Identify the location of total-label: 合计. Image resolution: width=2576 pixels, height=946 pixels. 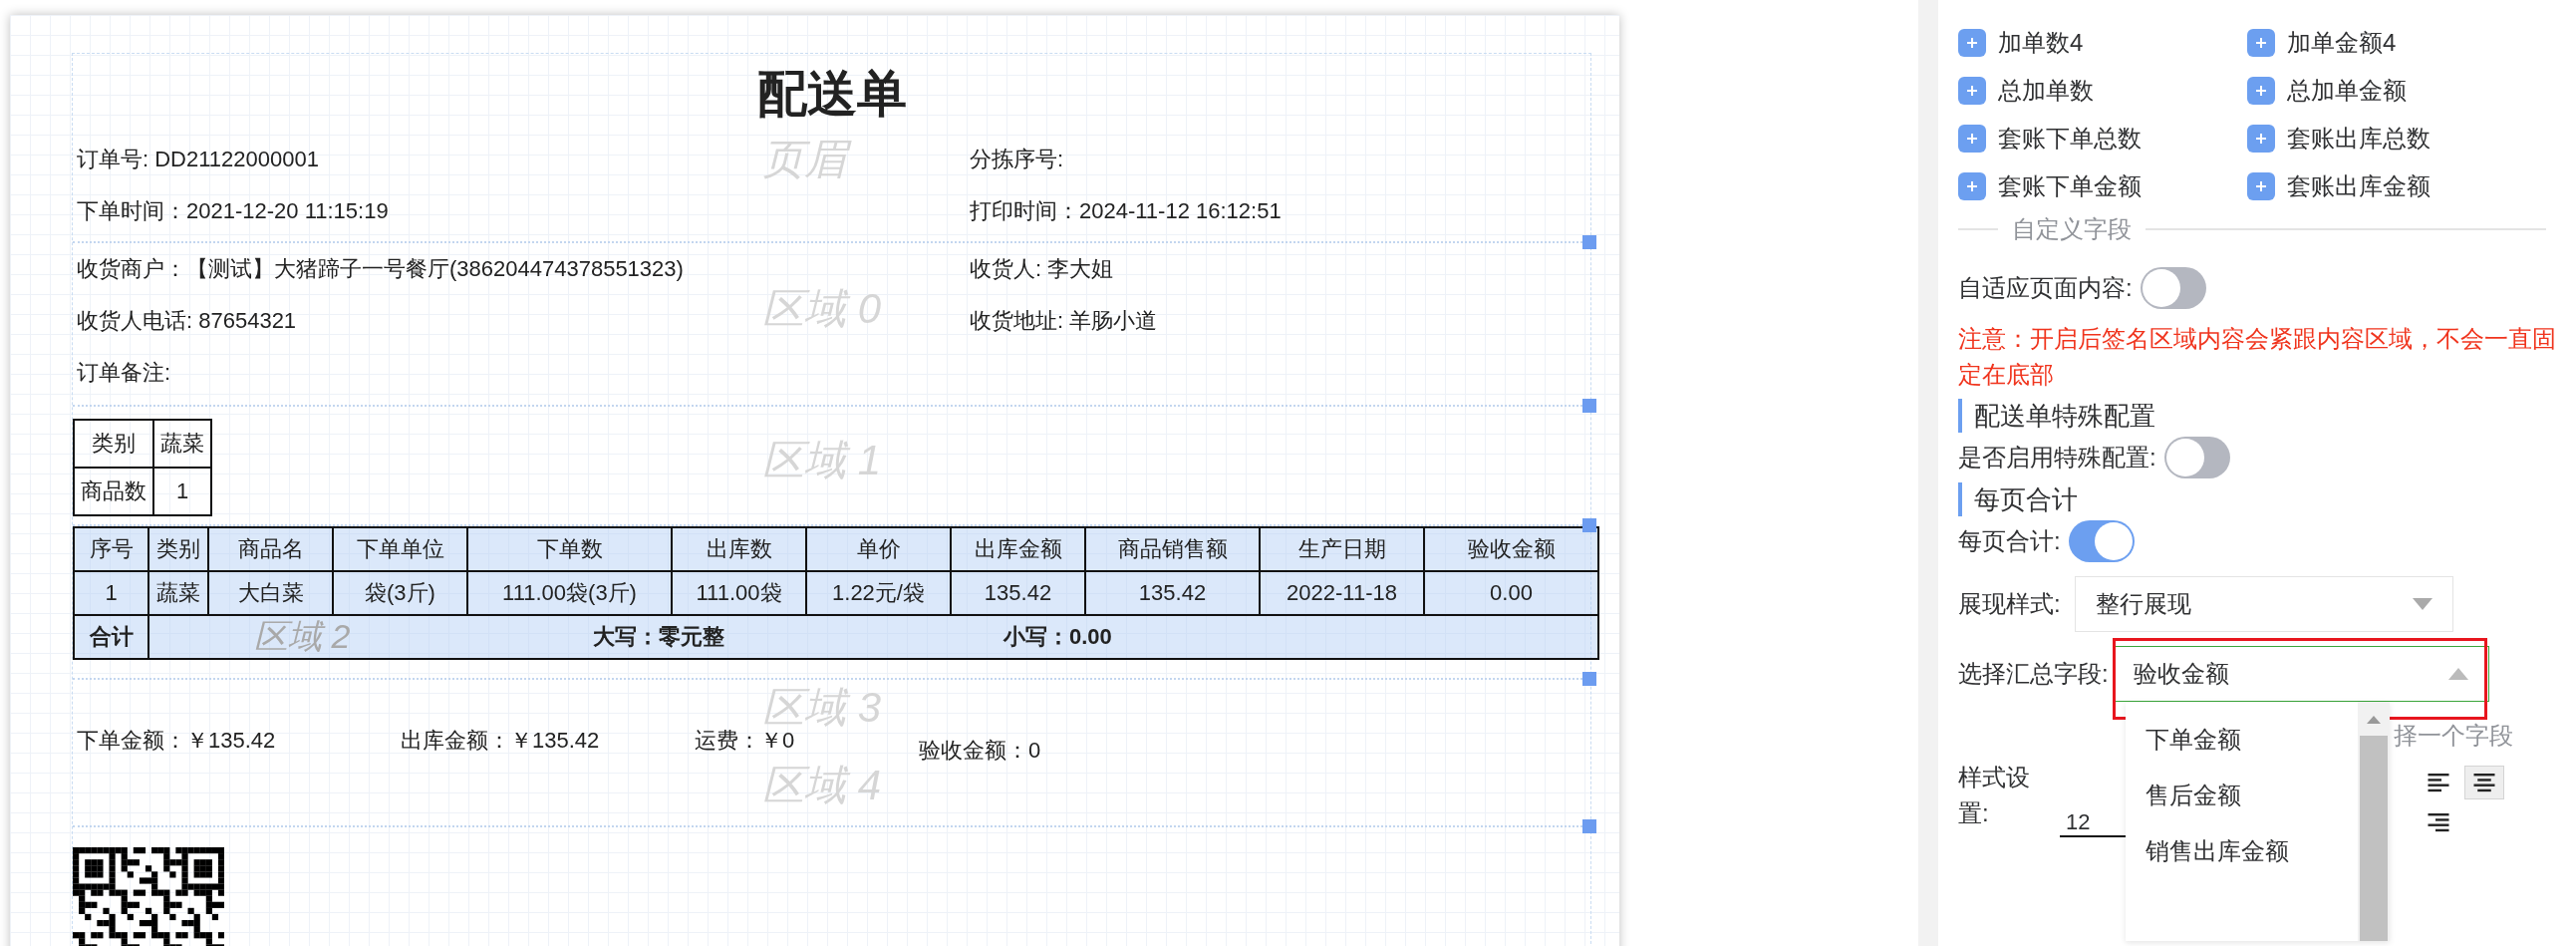
(111, 637).